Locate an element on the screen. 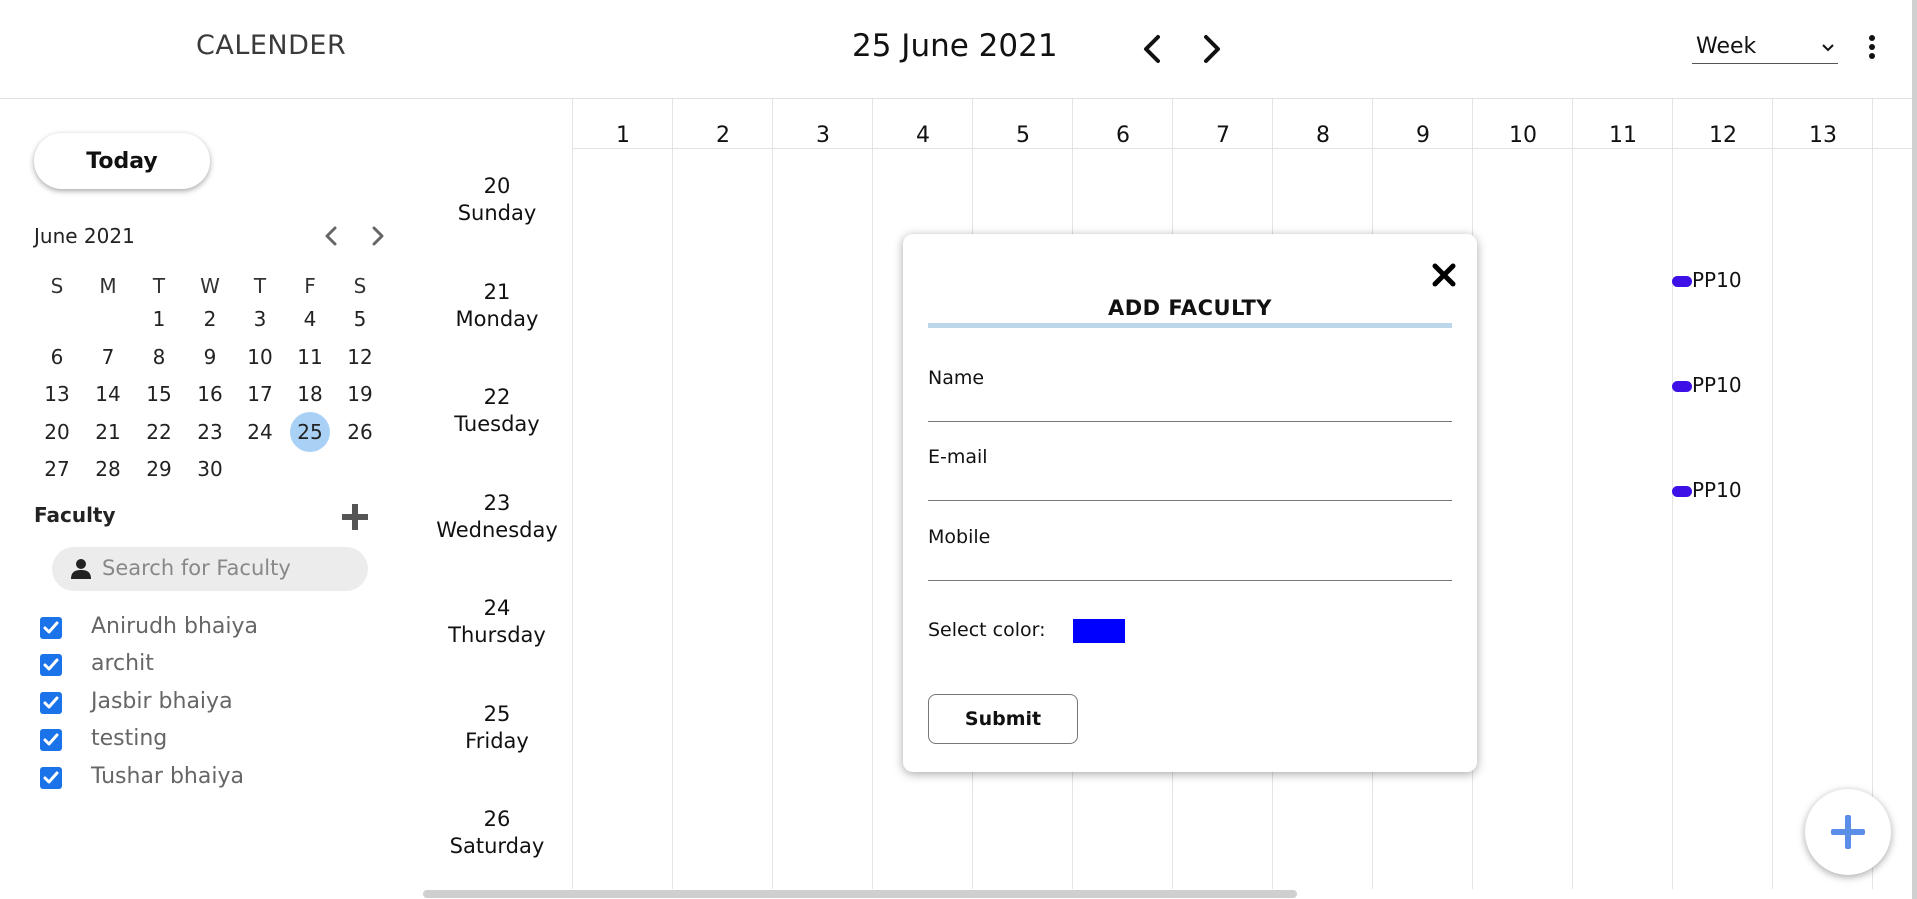  week-day-date: 25 is located at coordinates (497, 714).